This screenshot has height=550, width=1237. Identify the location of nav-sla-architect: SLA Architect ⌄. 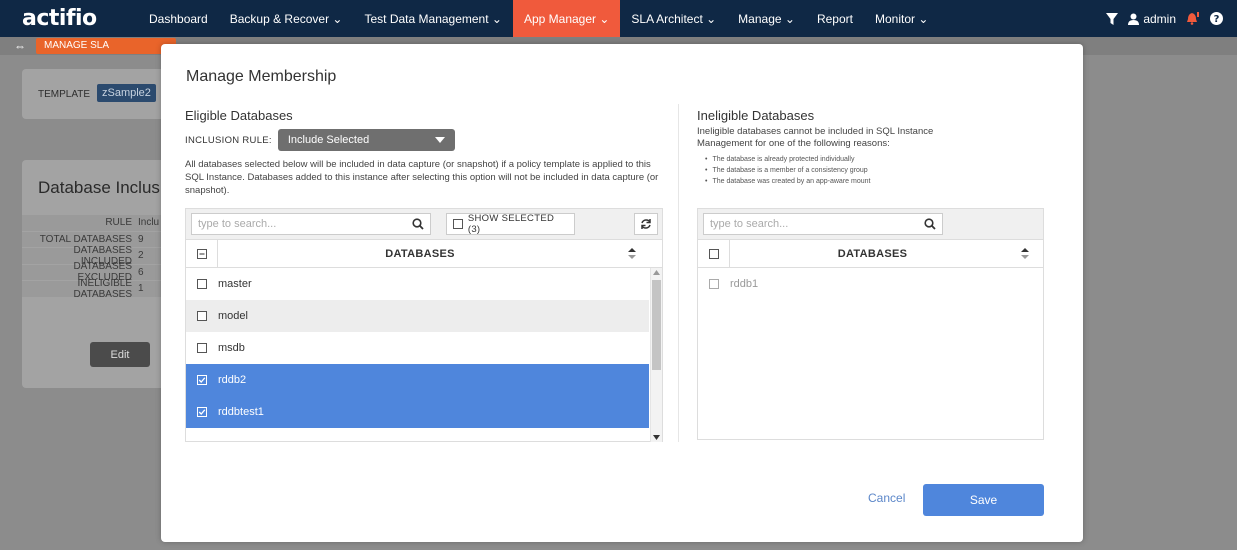
(673, 18).